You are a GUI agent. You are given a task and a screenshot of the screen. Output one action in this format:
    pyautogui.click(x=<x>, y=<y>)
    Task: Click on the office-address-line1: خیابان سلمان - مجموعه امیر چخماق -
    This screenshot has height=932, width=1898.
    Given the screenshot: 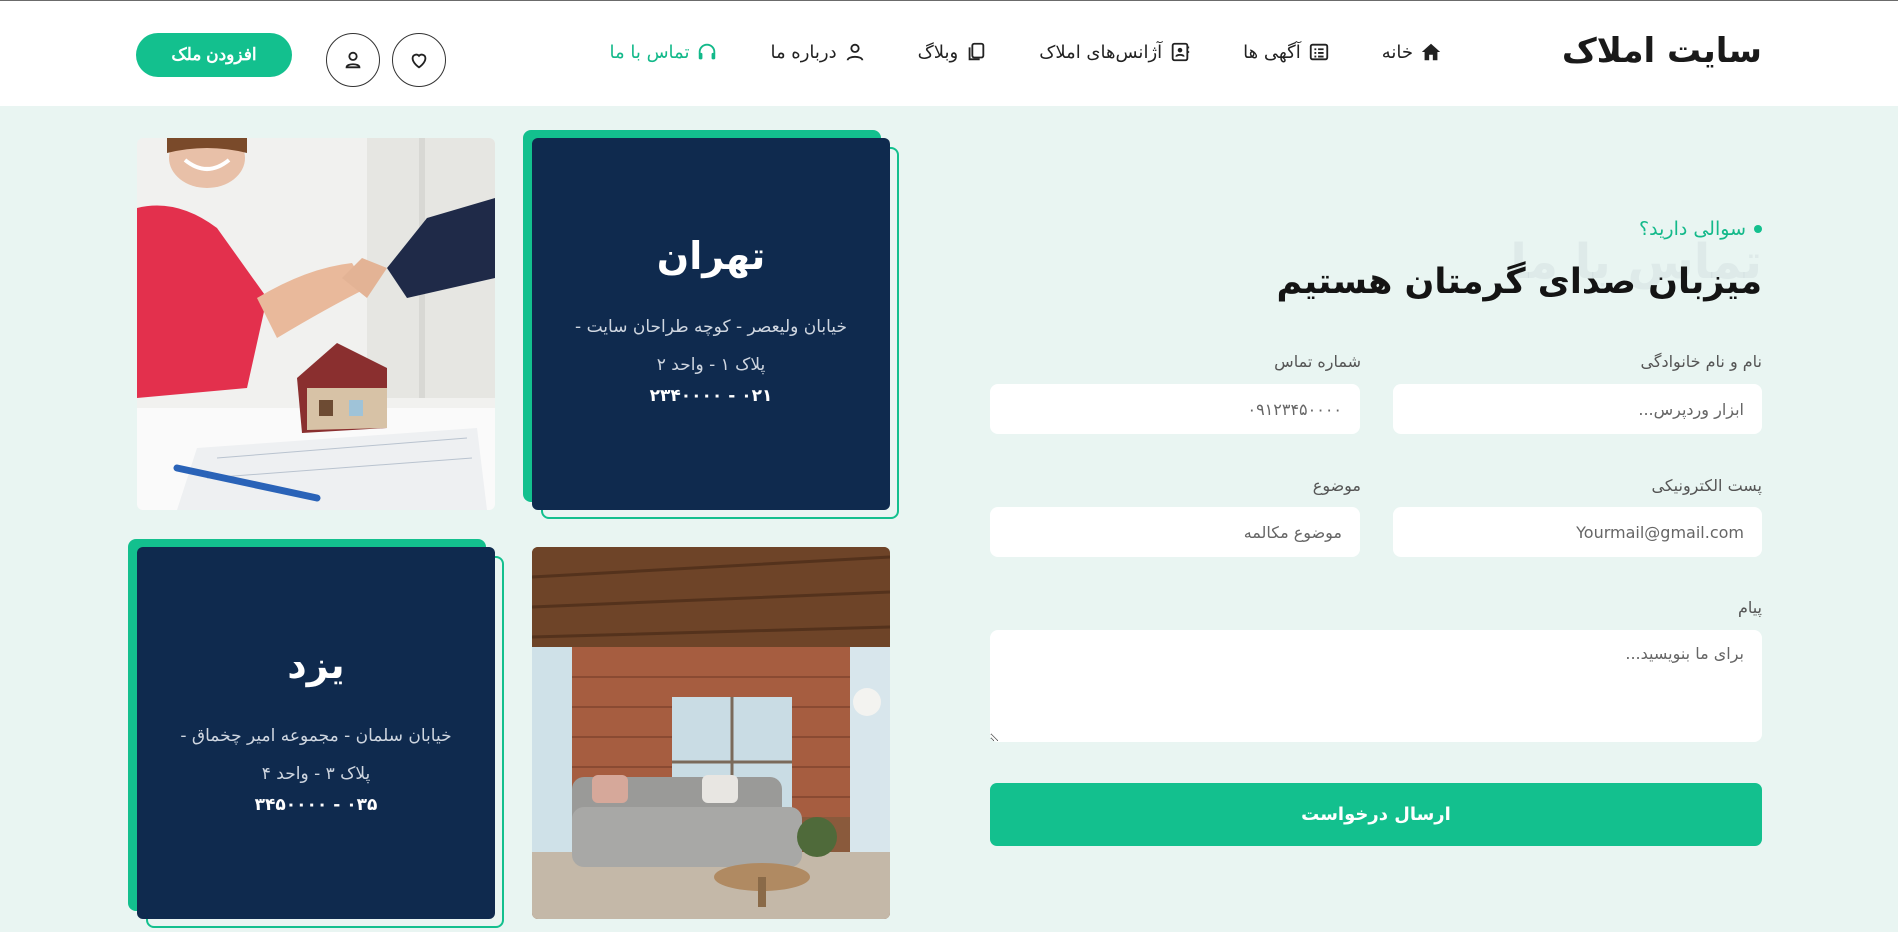 What is the action you would take?
    pyautogui.click(x=316, y=736)
    